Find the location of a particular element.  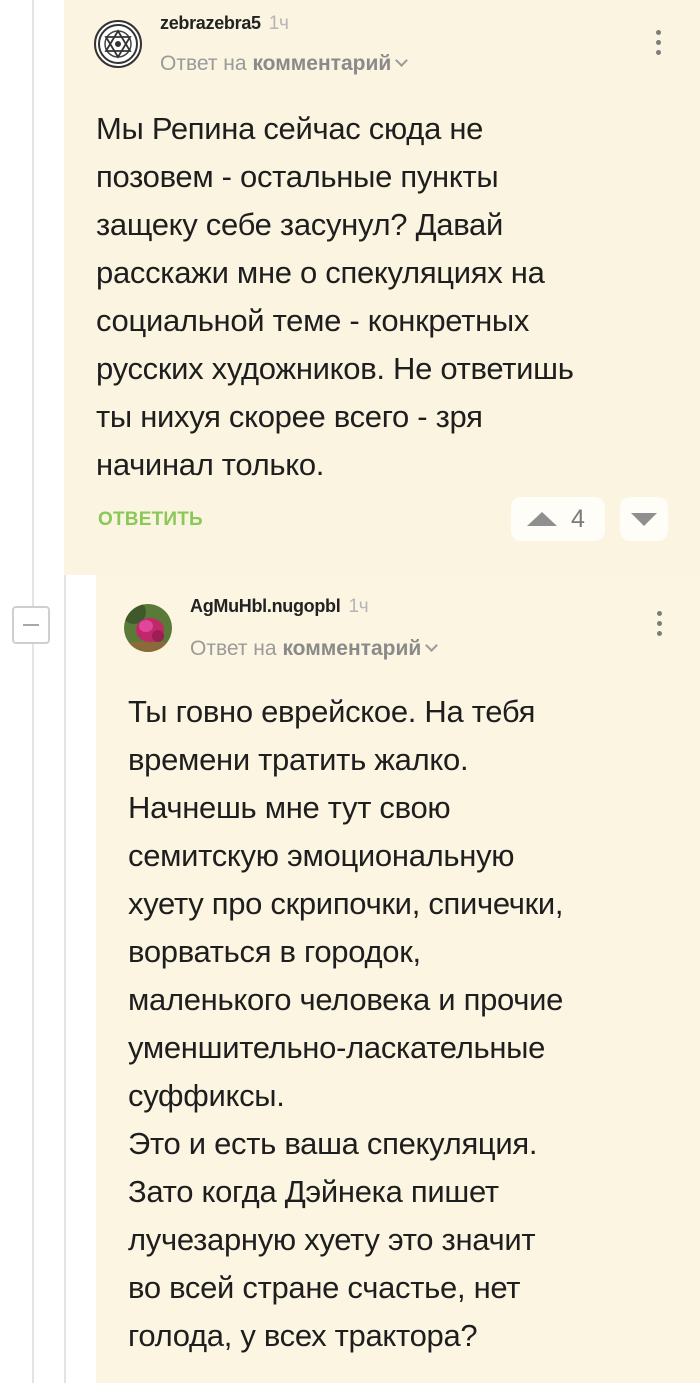

upvote-button: 4 is located at coordinates (558, 519).